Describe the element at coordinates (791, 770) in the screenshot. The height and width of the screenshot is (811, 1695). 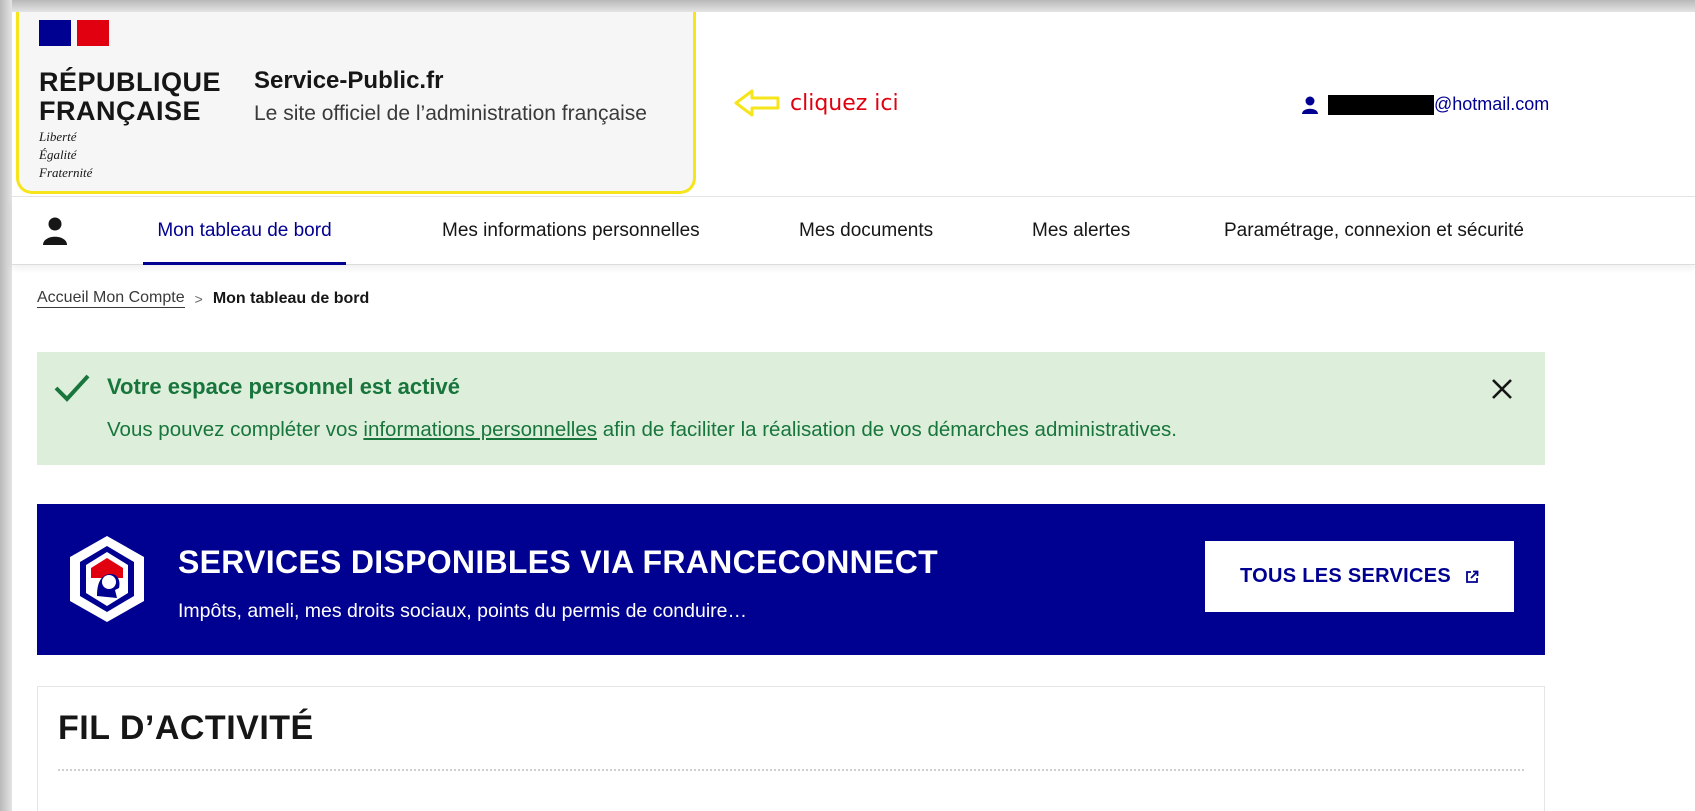
I see `dotted-divider` at that location.